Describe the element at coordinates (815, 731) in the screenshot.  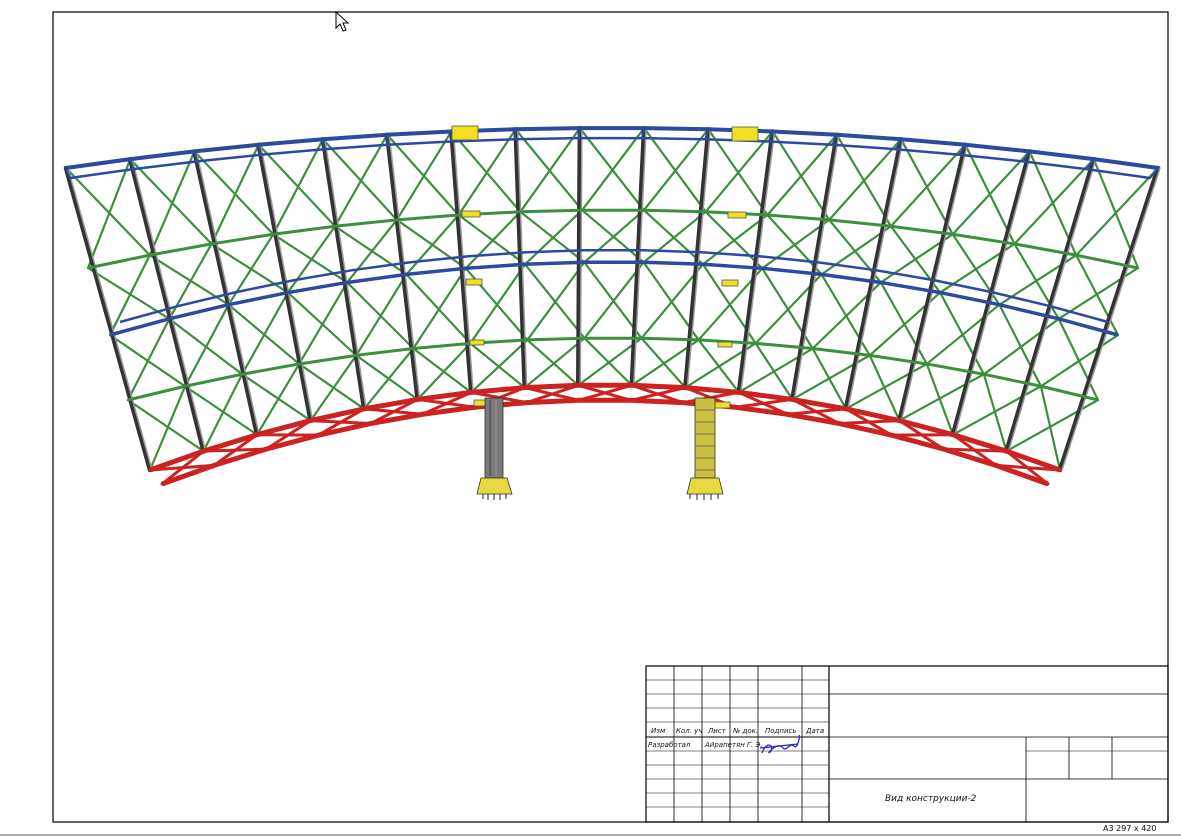
I see `header-date: Дата` at that location.